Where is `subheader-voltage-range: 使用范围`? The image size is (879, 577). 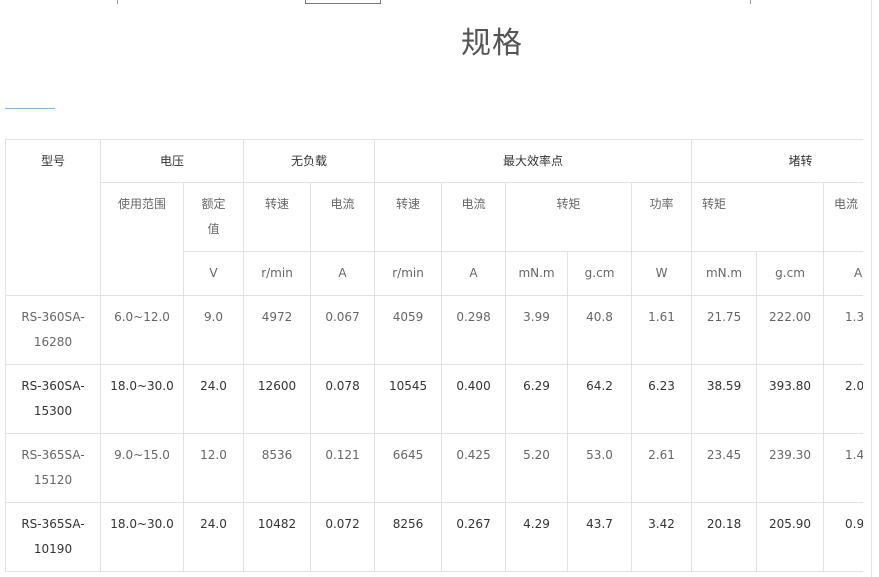 subheader-voltage-range: 使用范围 is located at coordinates (142, 239).